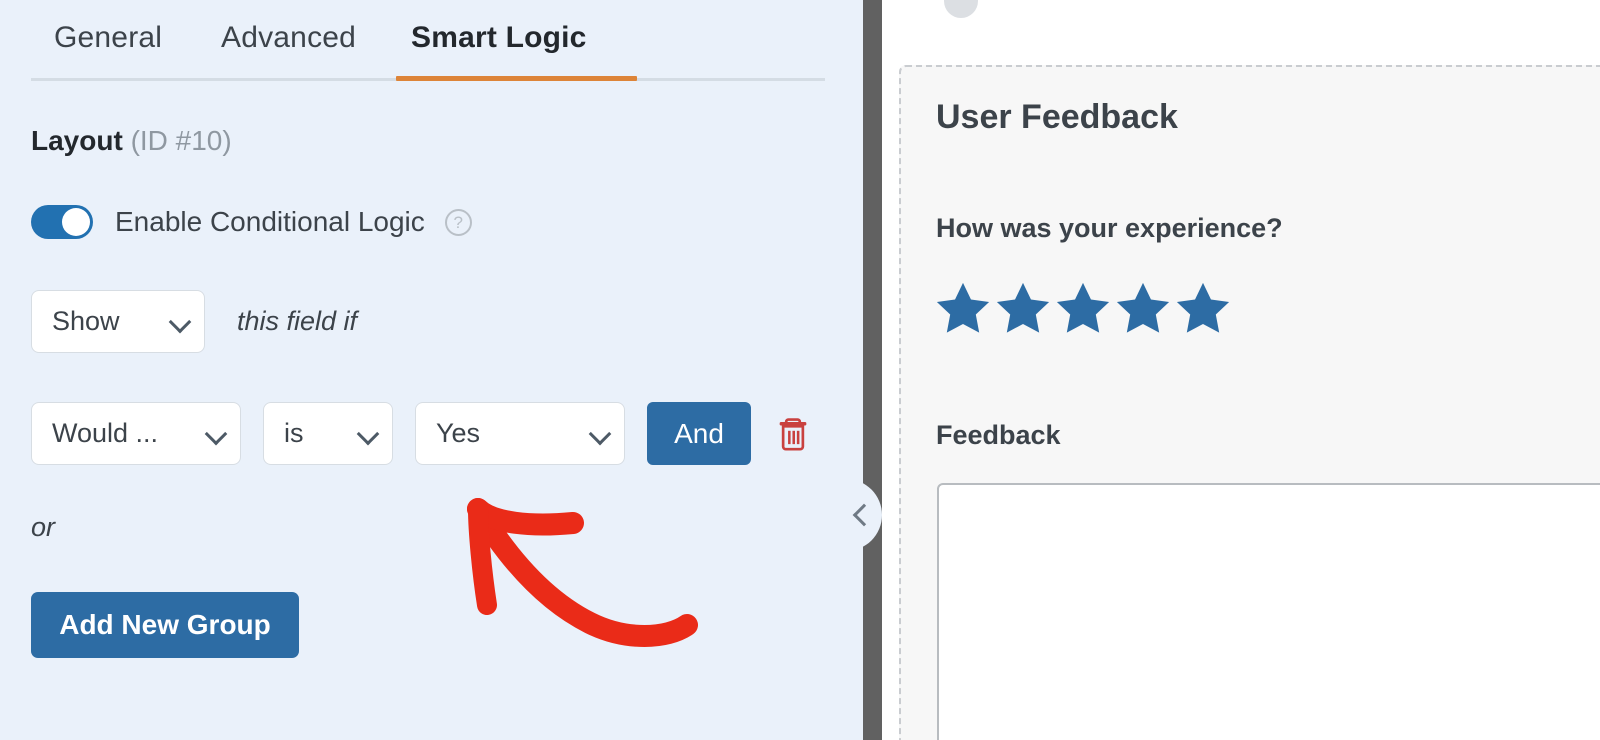 Image resolution: width=1600 pixels, height=740 pixels. Describe the element at coordinates (328, 433) in the screenshot. I see `condition-operator-select: is` at that location.